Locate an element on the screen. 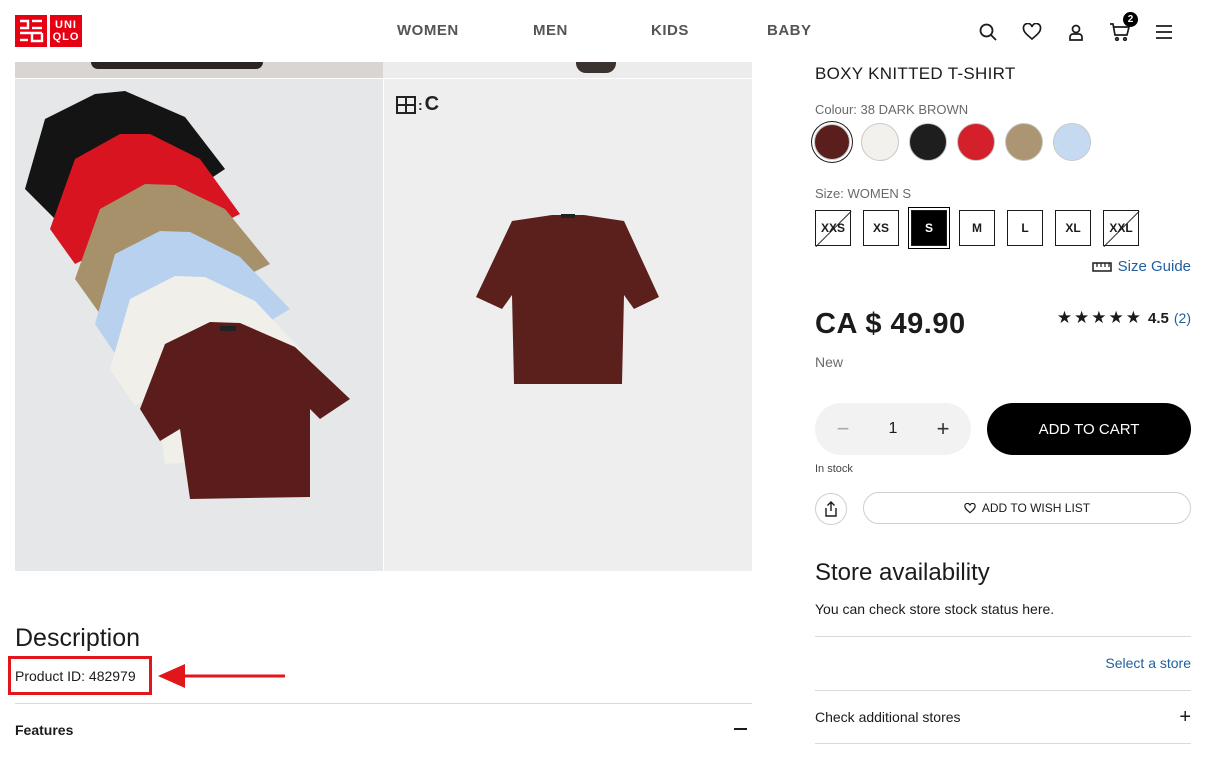 Image resolution: width=1226 pixels, height=757 pixels. quantity-stepper: − 1 + is located at coordinates (893, 429).